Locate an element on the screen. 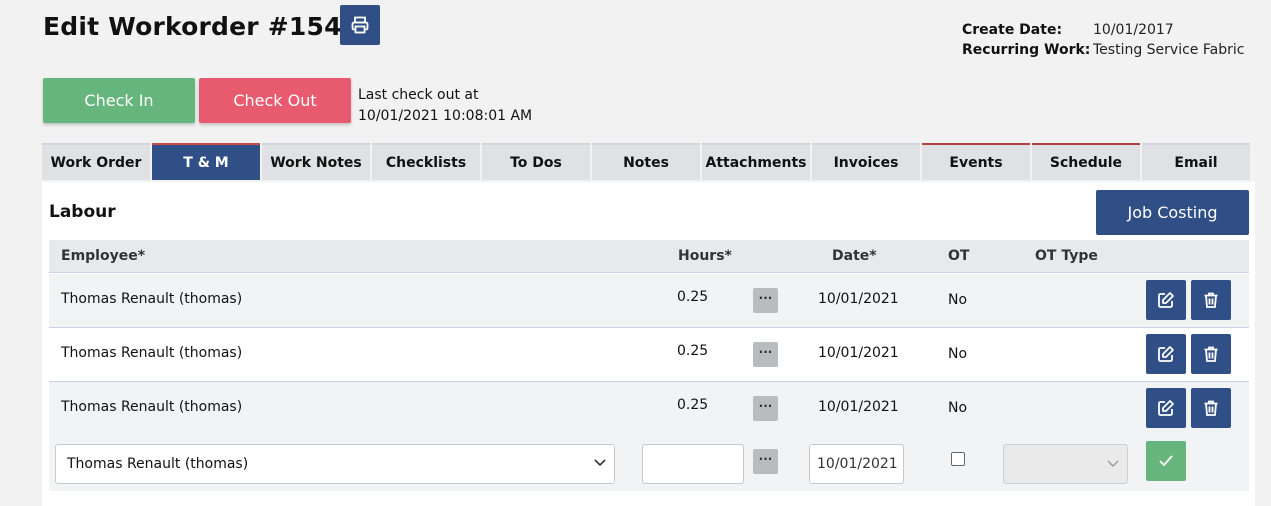 This screenshot has width=1271, height=506. check-icon is located at coordinates (1166, 461).